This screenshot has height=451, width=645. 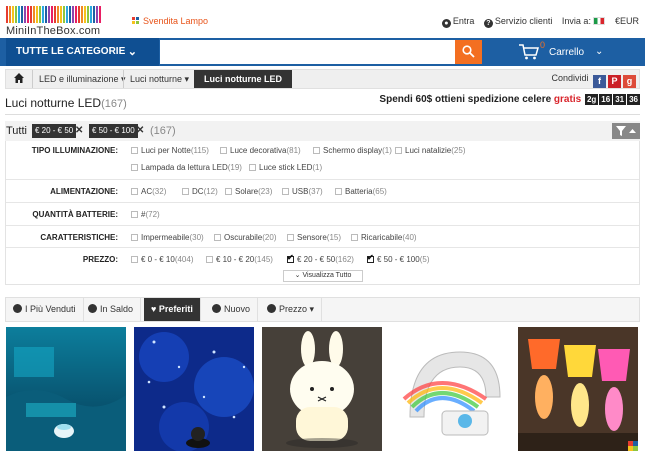 I want to click on filter-option: Batteria(65), so click(x=361, y=191).